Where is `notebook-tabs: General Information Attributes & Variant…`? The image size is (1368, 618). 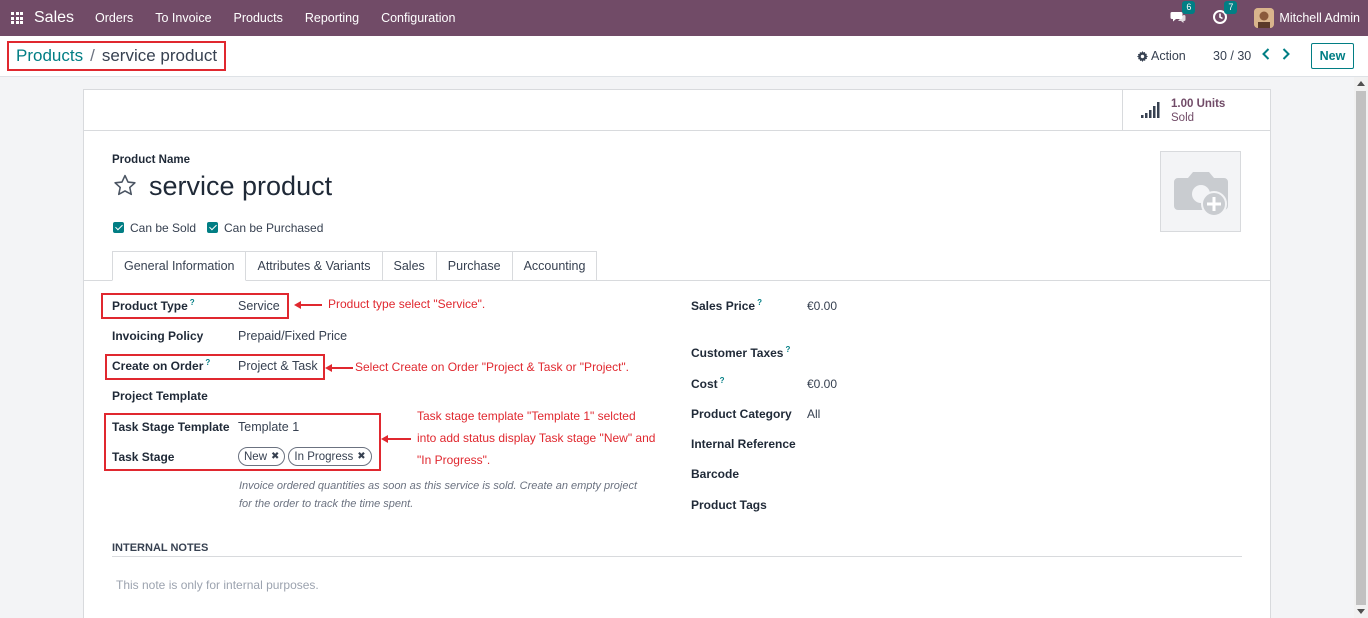
notebook-tabs: General Information Attributes & Variant… is located at coordinates (355, 266).